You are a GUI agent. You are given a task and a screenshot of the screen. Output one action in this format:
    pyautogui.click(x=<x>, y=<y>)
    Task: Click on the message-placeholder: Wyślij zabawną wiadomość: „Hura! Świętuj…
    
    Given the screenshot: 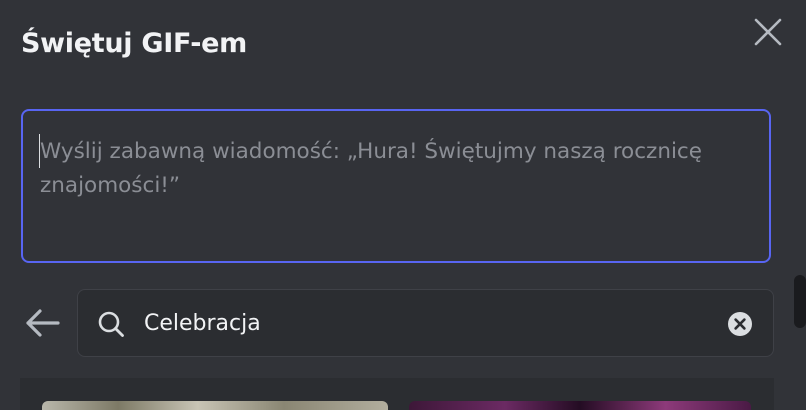 What is the action you would take?
    pyautogui.click(x=371, y=168)
    